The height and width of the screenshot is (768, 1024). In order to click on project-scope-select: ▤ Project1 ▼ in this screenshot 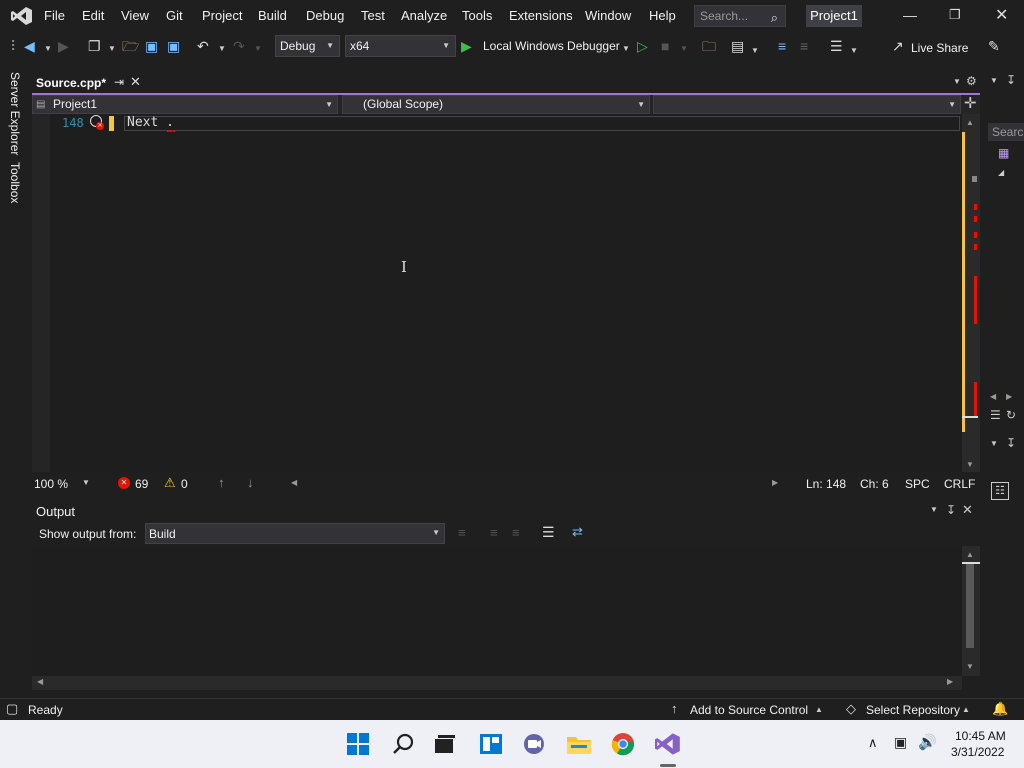, I will do `click(185, 104)`.